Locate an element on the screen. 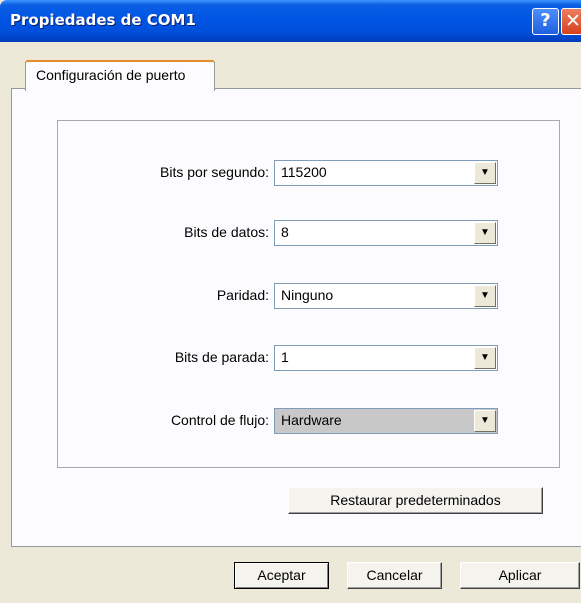 This screenshot has width=581, height=603. flow-control-select: Hardware ▼ is located at coordinates (386, 421).